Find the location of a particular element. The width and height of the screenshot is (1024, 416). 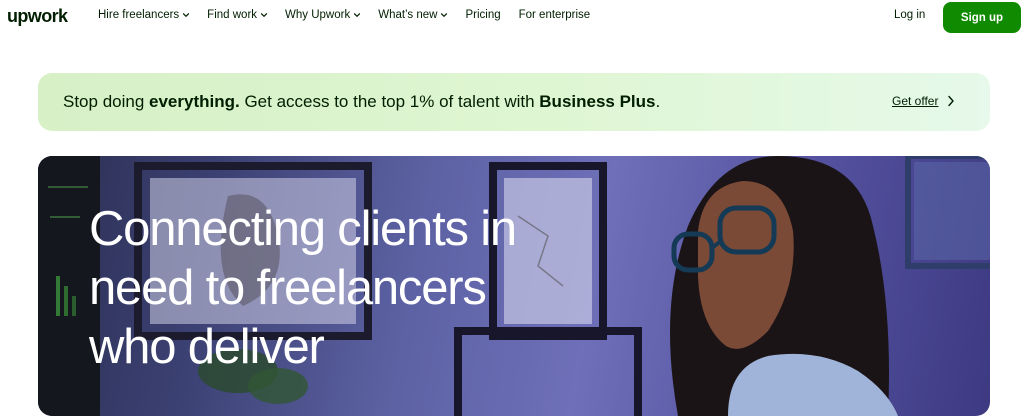

nav-whats-new-label: What’s new is located at coordinates (408, 15).